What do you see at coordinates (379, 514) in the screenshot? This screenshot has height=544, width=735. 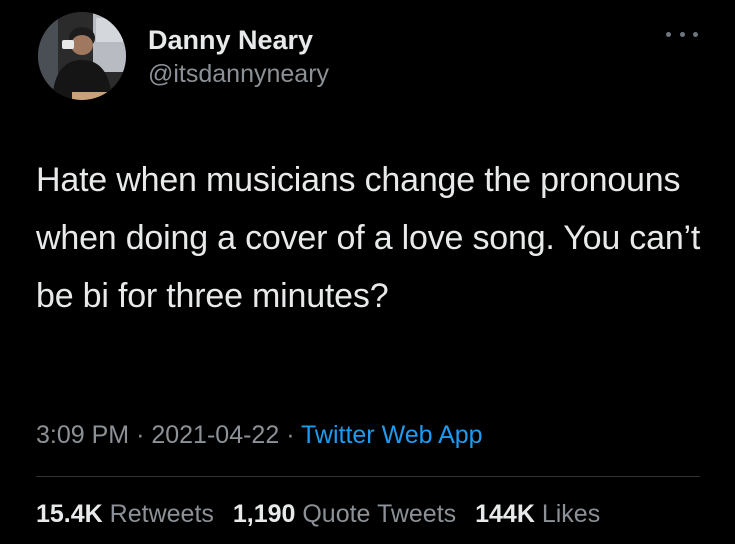 I see `quote-tweets-label: Quote Tweets` at bounding box center [379, 514].